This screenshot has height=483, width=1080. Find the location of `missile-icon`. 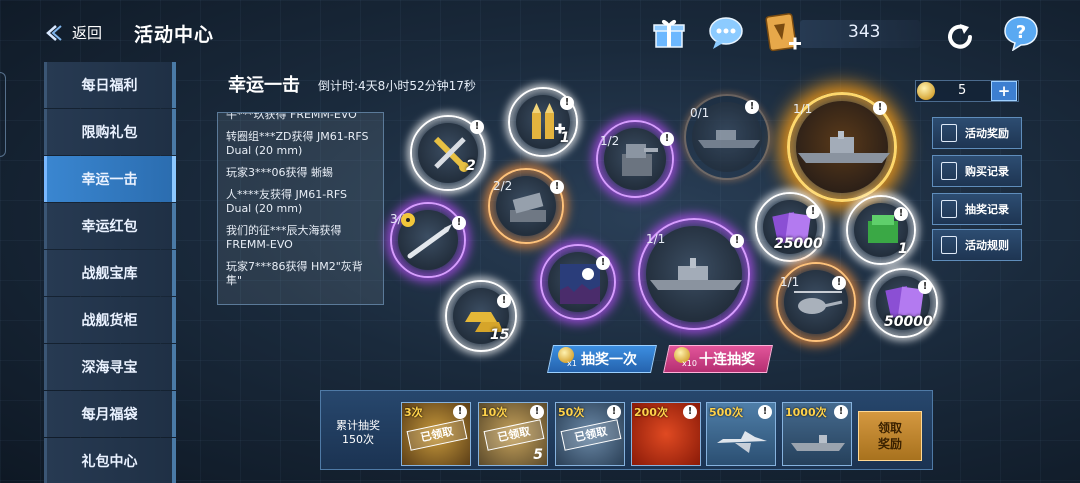

missile-icon is located at coordinates (429, 241).